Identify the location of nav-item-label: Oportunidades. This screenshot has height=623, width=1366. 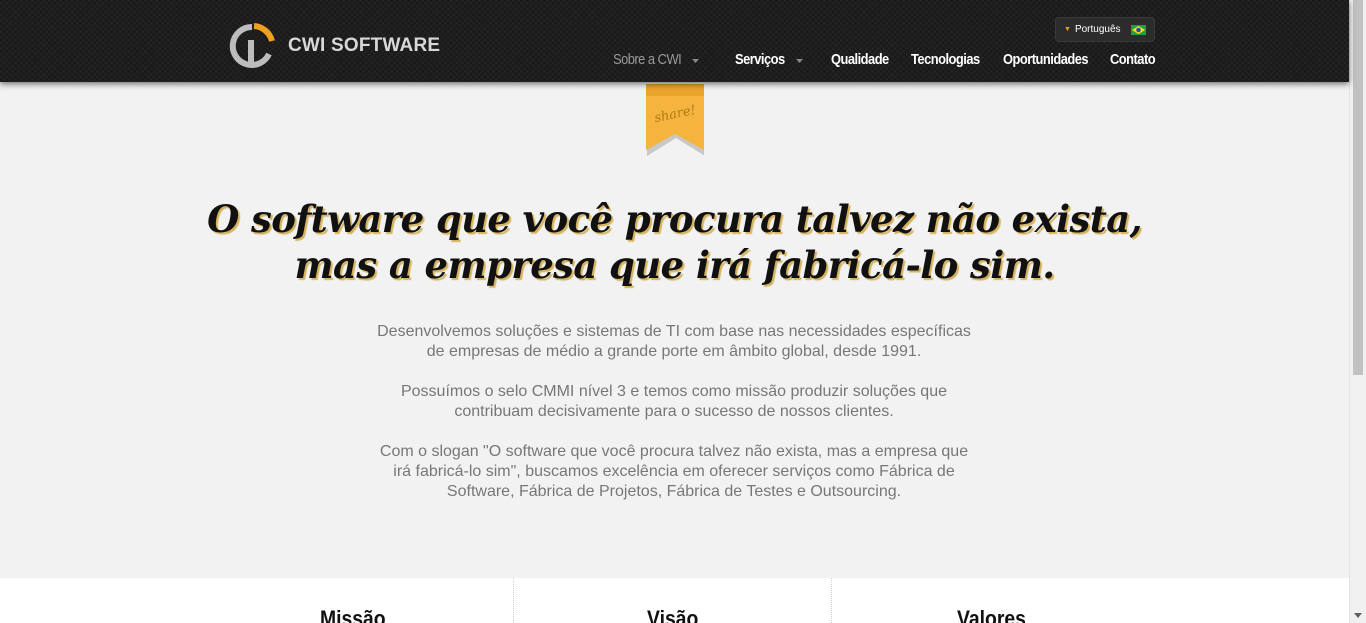
(1046, 59).